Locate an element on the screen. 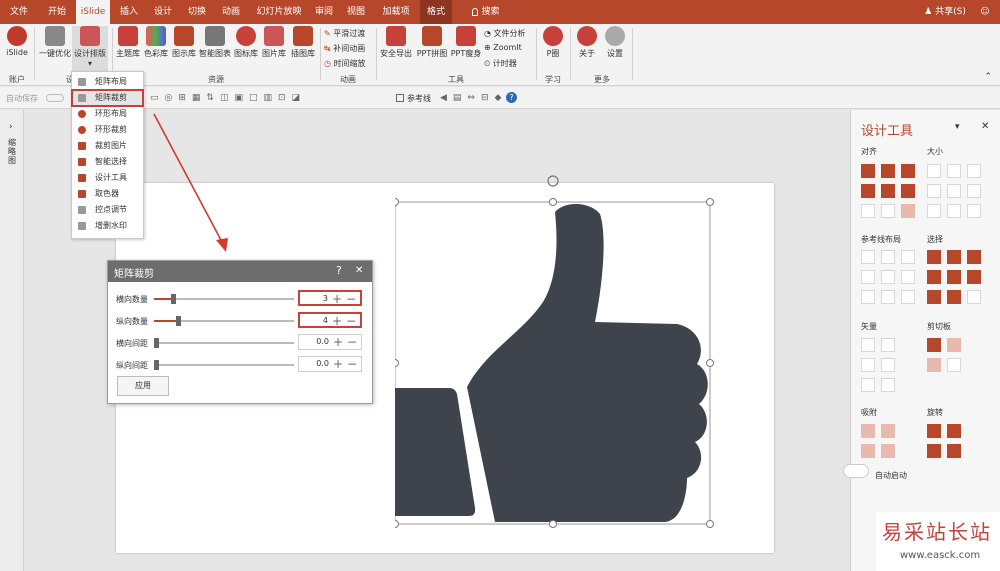 The width and height of the screenshot is (1000, 571). smart-chart-button: 智能图表 is located at coordinates (215, 42).